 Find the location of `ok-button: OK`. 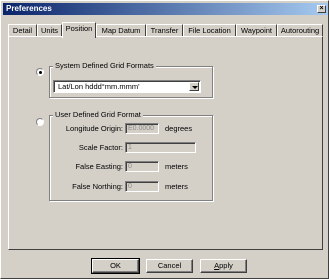

ok-button: OK is located at coordinates (115, 266).